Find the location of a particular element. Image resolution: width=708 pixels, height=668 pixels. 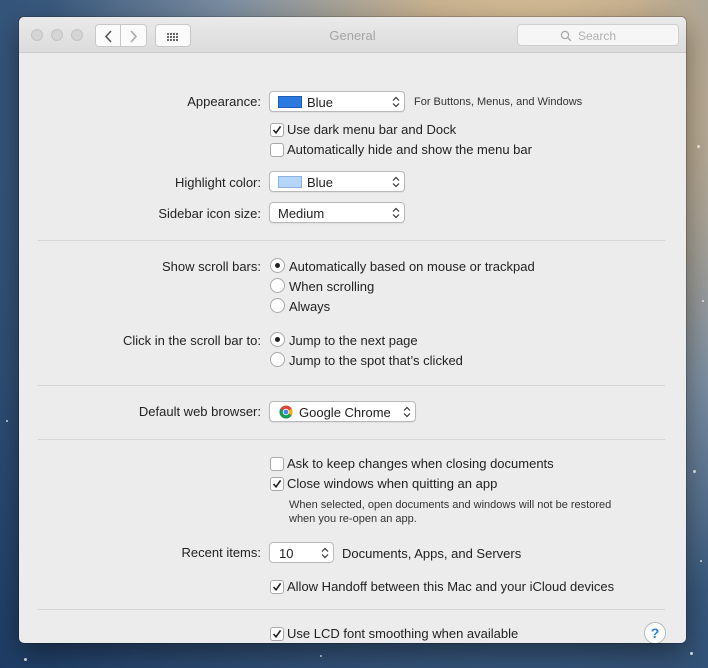

browser-value: Google Chrome is located at coordinates (345, 412).